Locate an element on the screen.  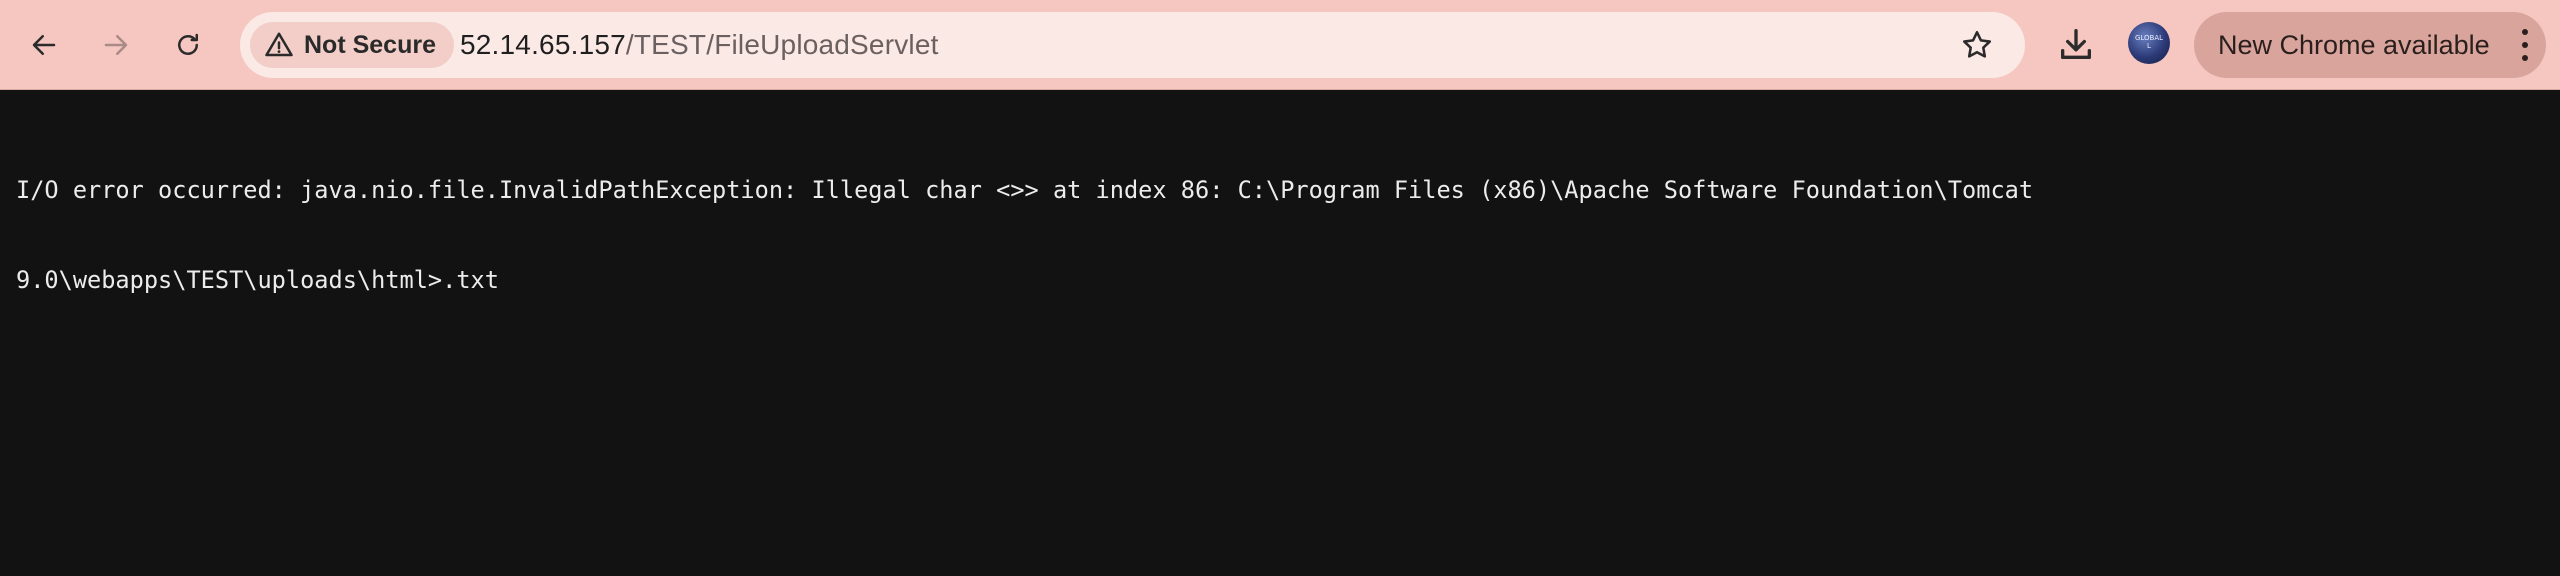
warning-triangle-icon is located at coordinates (279, 44).